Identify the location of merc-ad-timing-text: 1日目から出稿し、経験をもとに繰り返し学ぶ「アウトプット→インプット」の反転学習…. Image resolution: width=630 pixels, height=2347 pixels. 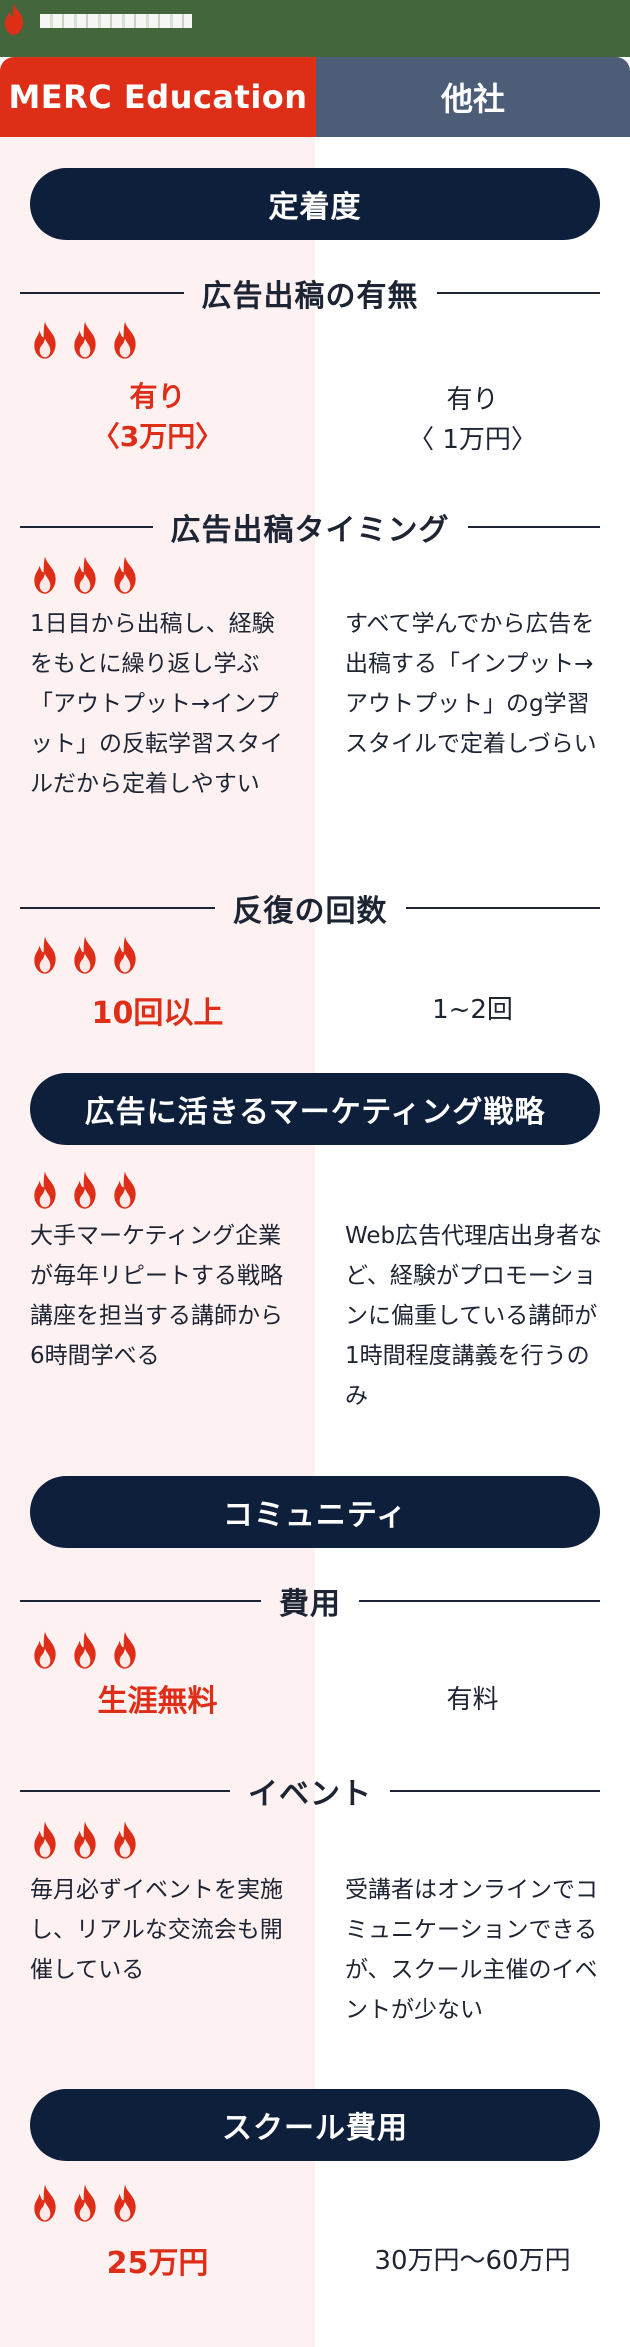
(156, 704).